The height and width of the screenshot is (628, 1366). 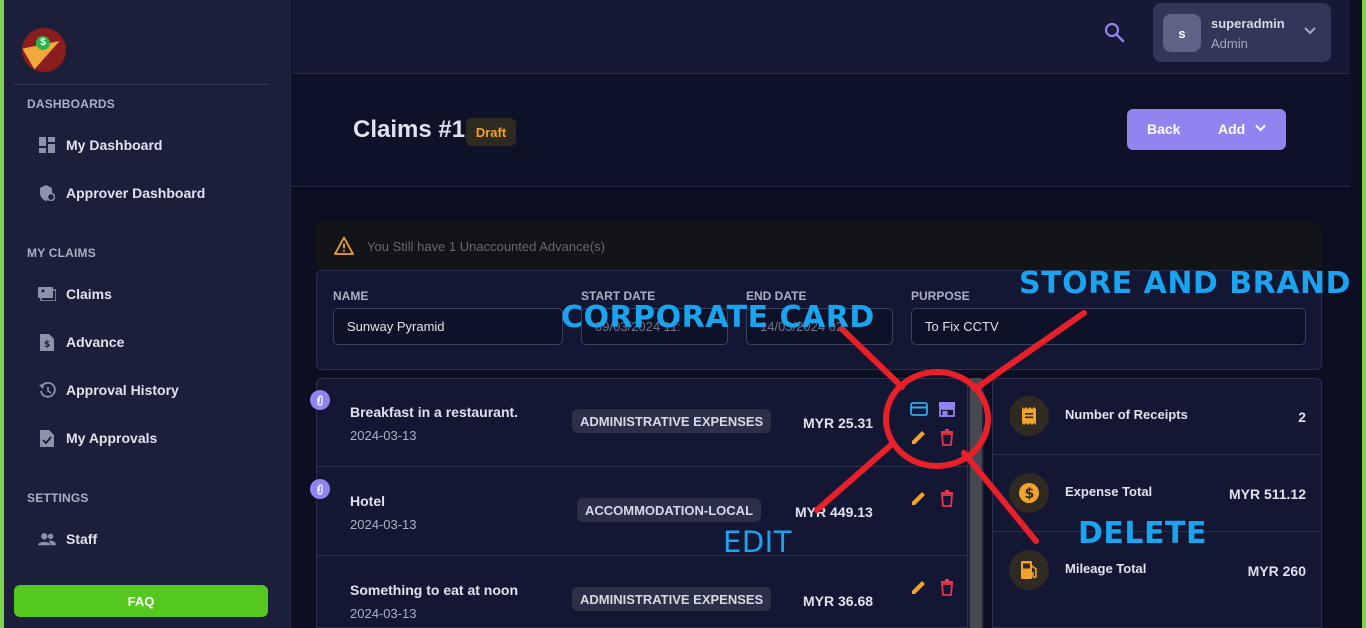 I want to click on summary-value: MYR 511.12, so click(x=1267, y=494).